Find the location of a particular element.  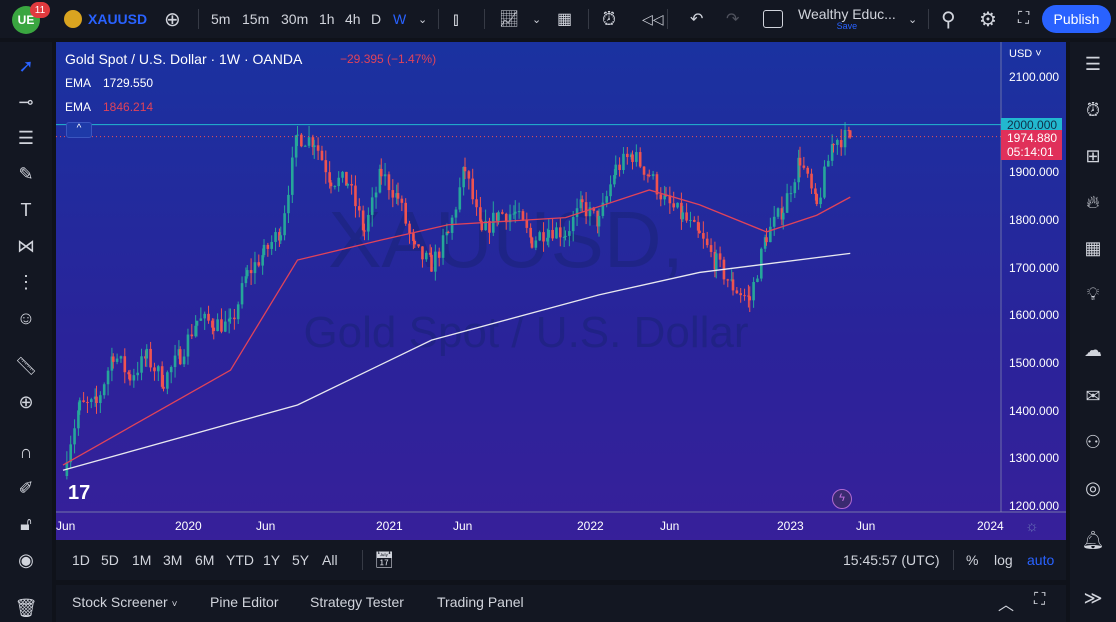

eye-icon: ◉ is located at coordinates (26, 560).